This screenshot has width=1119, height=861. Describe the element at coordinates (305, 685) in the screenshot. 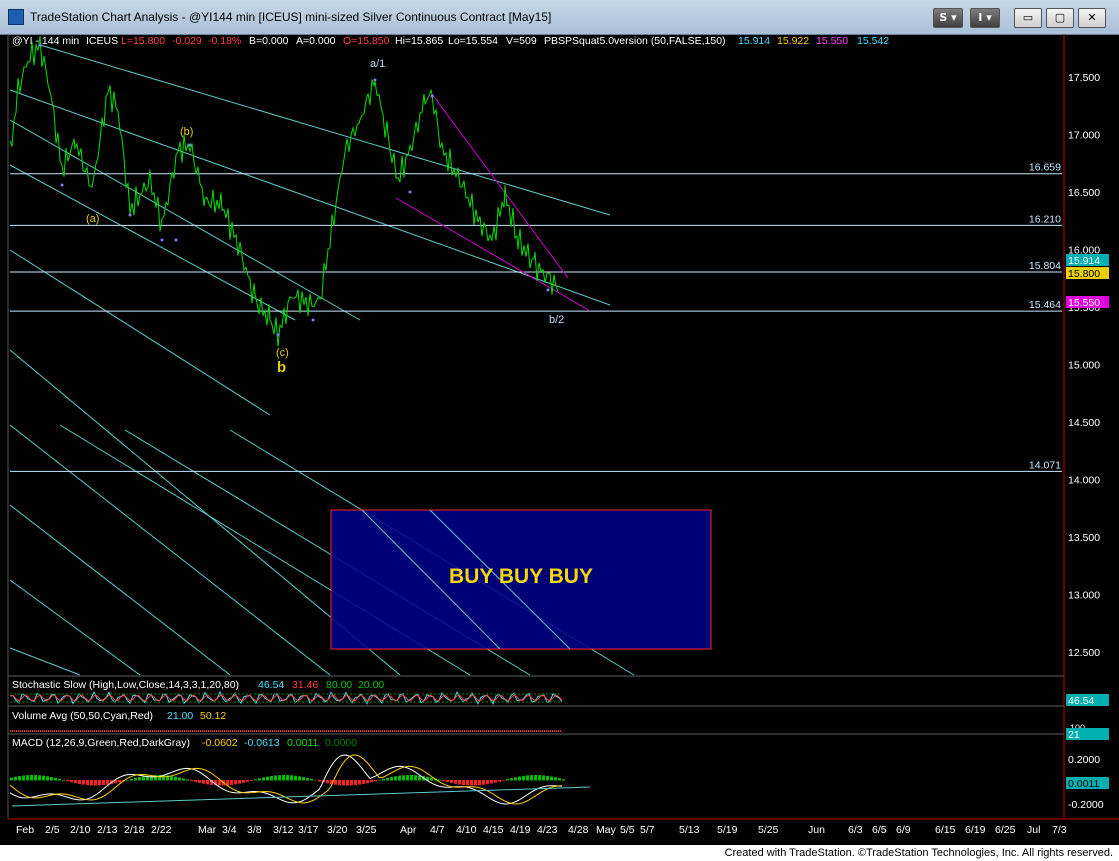

I see `stoch-v2: 31.46` at that location.